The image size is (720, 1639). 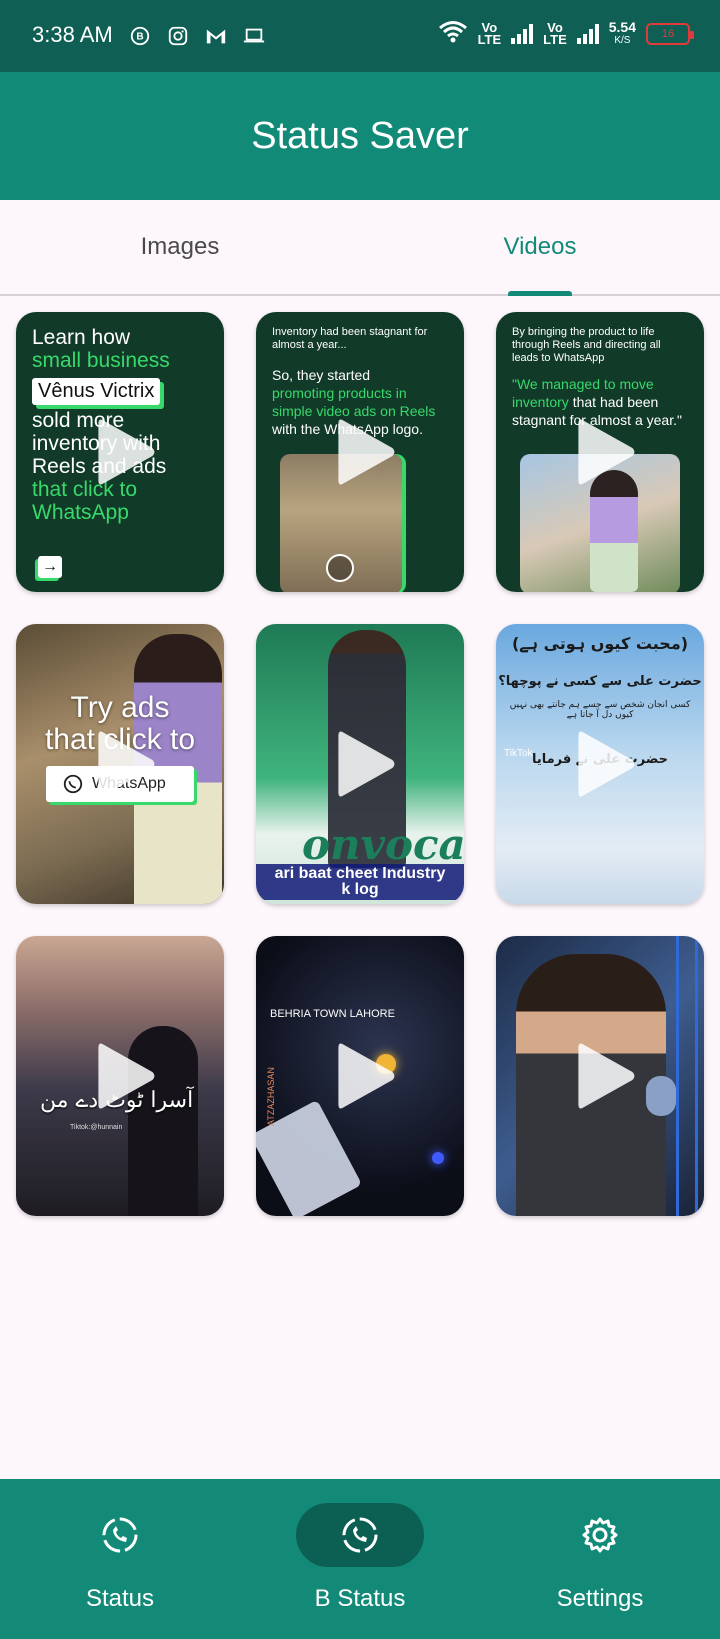 I want to click on stage-truss-image, so click(x=687, y=1076).